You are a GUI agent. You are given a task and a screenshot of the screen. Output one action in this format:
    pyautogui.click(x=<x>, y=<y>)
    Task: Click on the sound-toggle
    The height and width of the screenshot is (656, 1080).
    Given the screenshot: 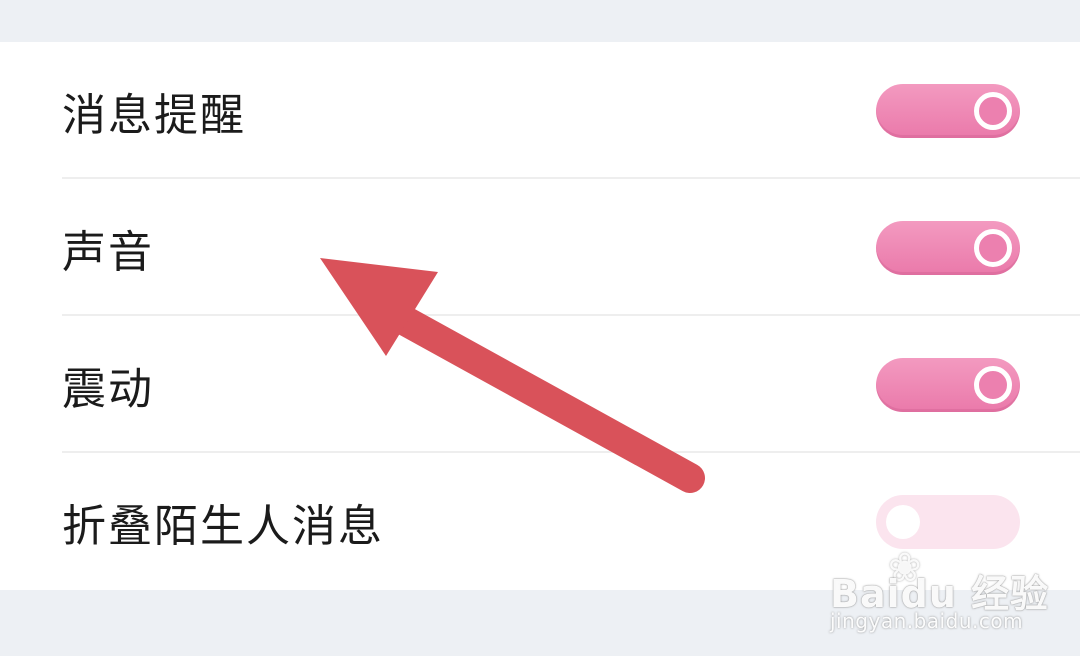 What is the action you would take?
    pyautogui.click(x=948, y=247)
    